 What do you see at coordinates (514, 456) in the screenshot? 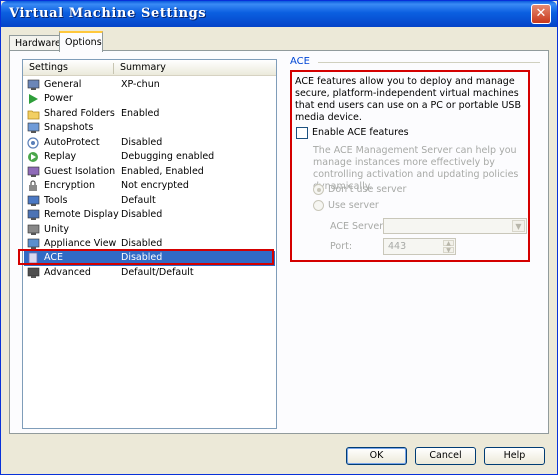
I see `help-button: Help` at bounding box center [514, 456].